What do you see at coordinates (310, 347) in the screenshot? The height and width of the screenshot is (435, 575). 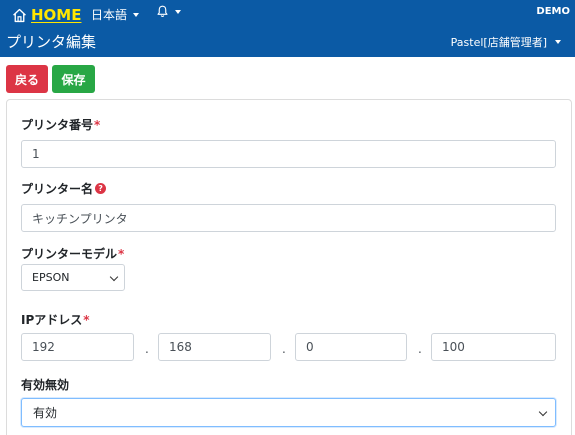 I see `ip-octet-3-value: 0` at bounding box center [310, 347].